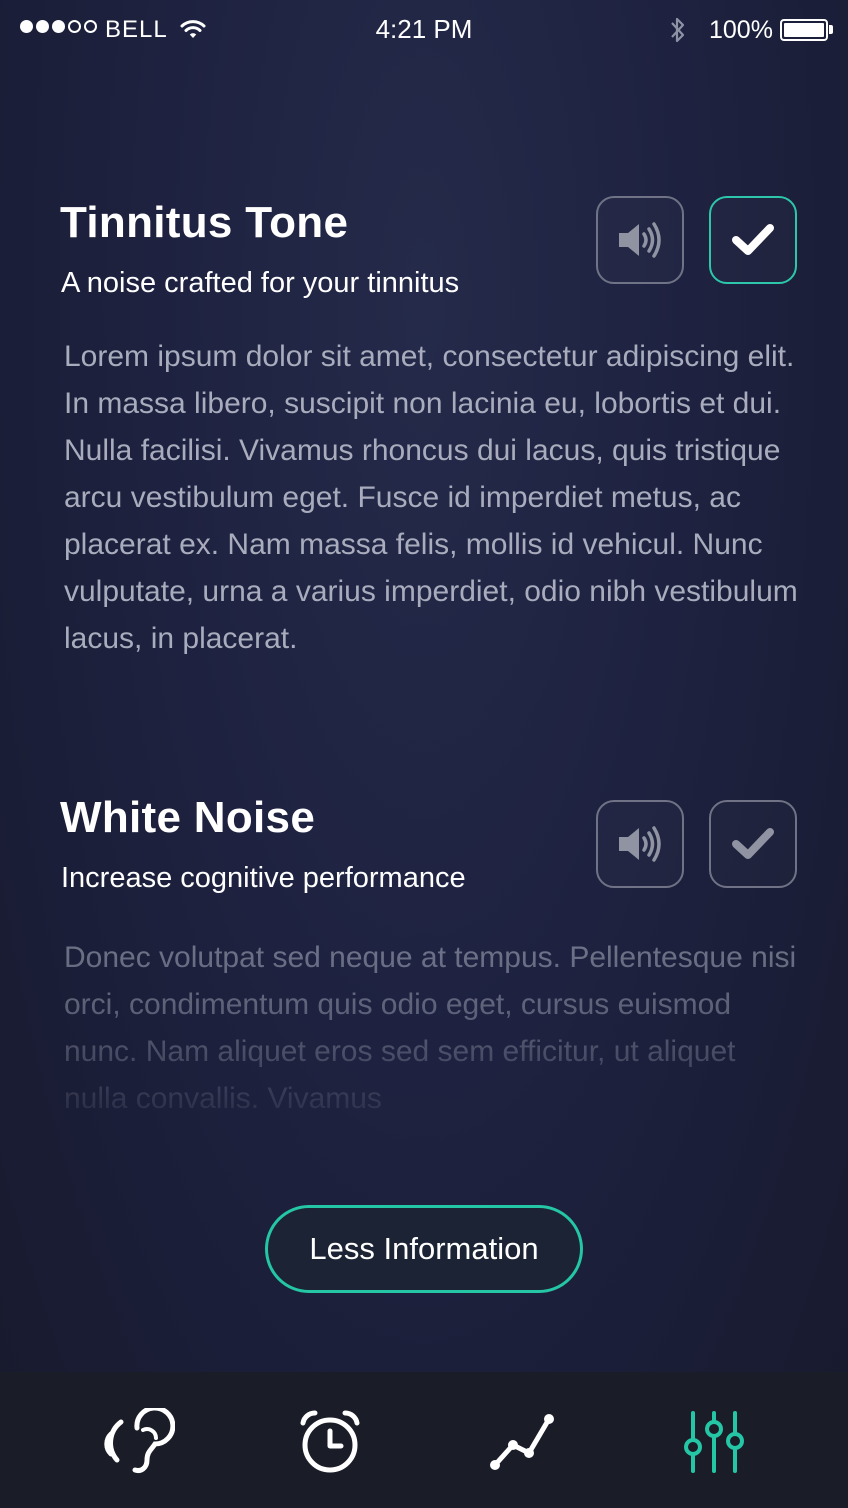 The height and width of the screenshot is (1508, 848). Describe the element at coordinates (424, 1440) in the screenshot. I see `tab-bar` at that location.